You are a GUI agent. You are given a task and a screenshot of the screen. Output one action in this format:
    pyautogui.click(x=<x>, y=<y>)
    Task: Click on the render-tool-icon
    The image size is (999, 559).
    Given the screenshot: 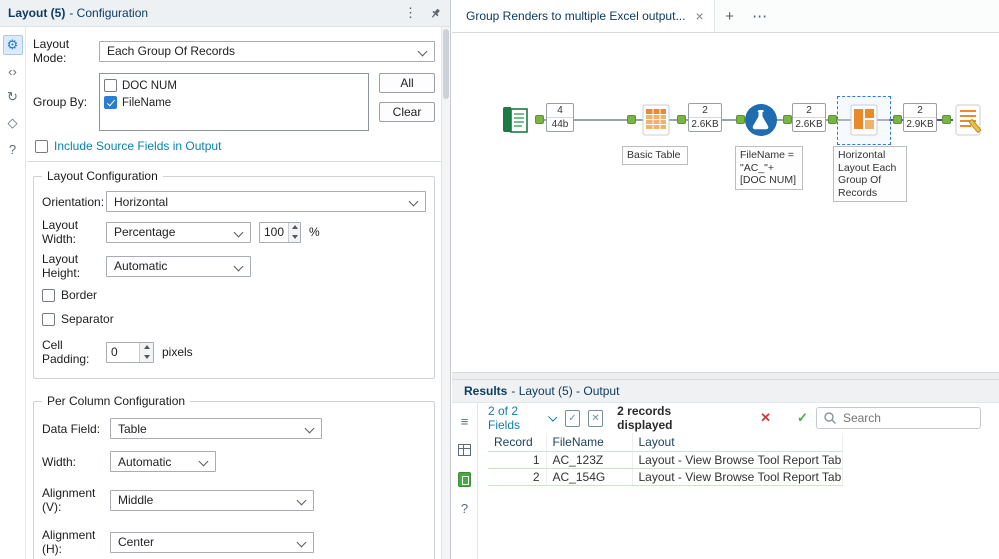 What is the action you would take?
    pyautogui.click(x=968, y=120)
    